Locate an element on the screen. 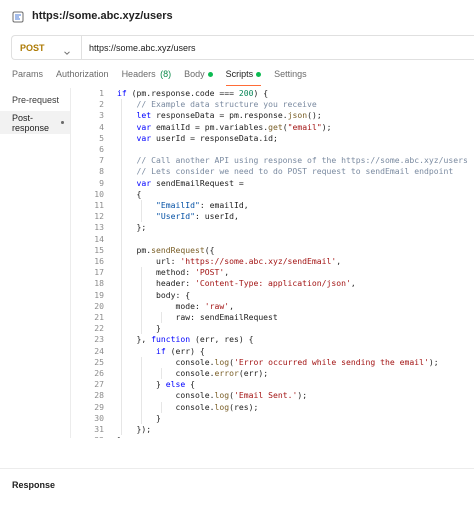 The width and height of the screenshot is (474, 522). line-number: 3 is located at coordinates (101, 115).